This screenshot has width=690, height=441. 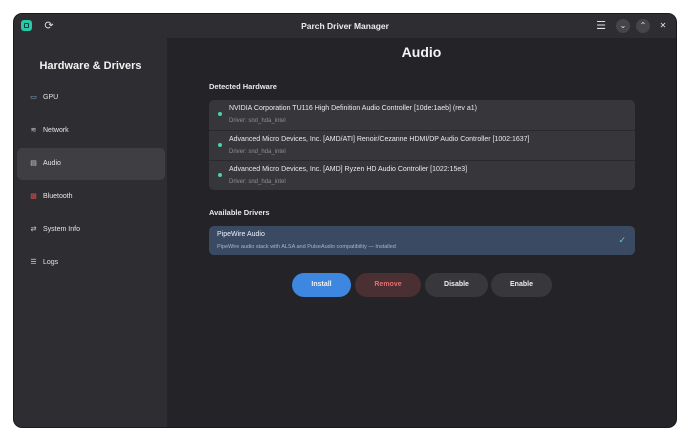 What do you see at coordinates (56, 130) in the screenshot?
I see `sidebar-item-label: Network` at bounding box center [56, 130].